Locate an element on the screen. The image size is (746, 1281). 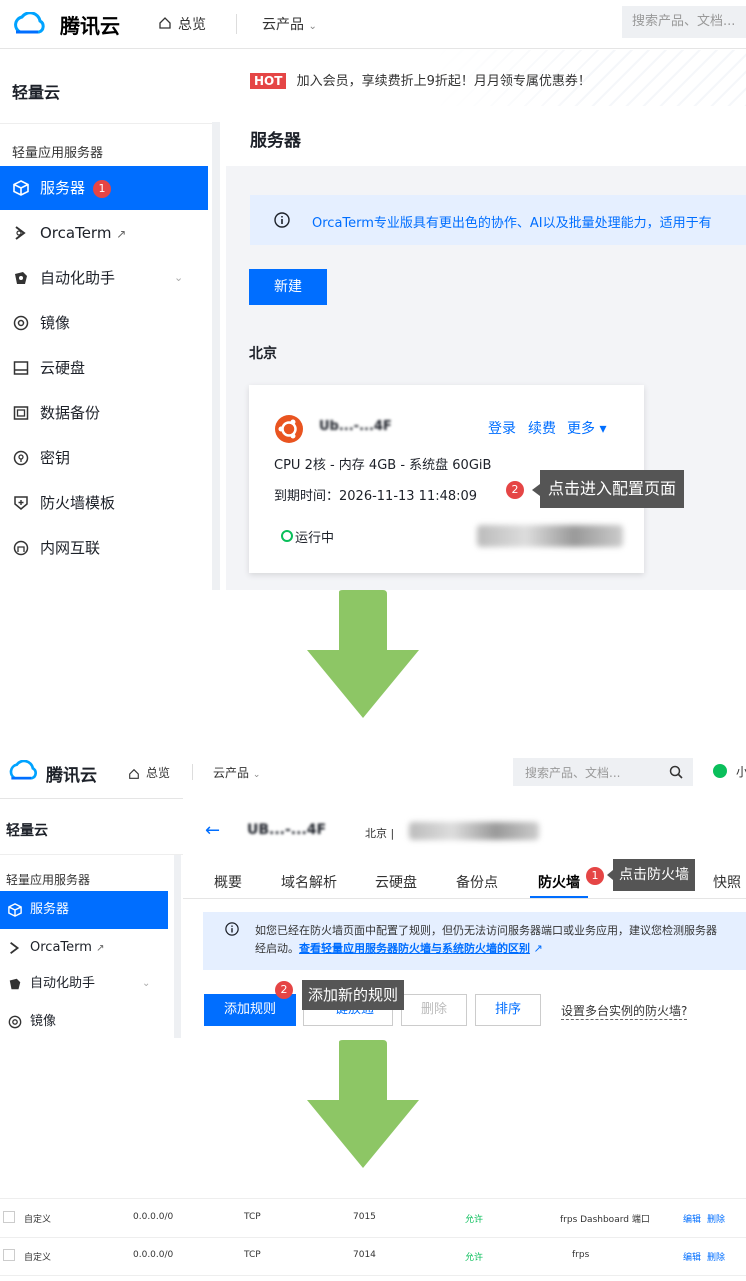
tab-disk: 云硬盘 is located at coordinates (396, 882).